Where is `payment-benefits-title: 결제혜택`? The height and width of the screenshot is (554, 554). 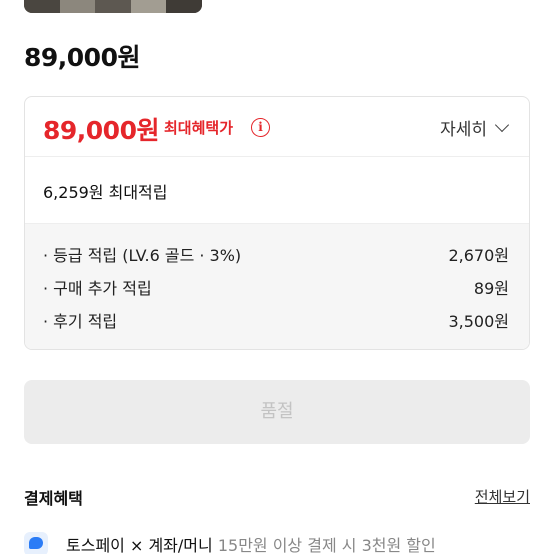
payment-benefits-title: 결제혜택 is located at coordinates (53, 498).